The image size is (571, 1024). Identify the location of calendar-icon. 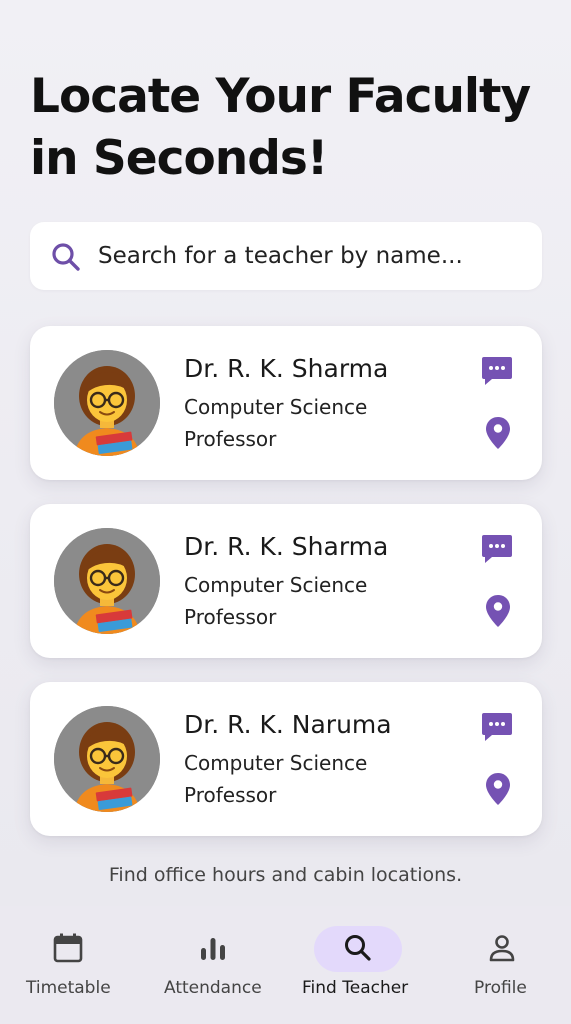
(68, 948).